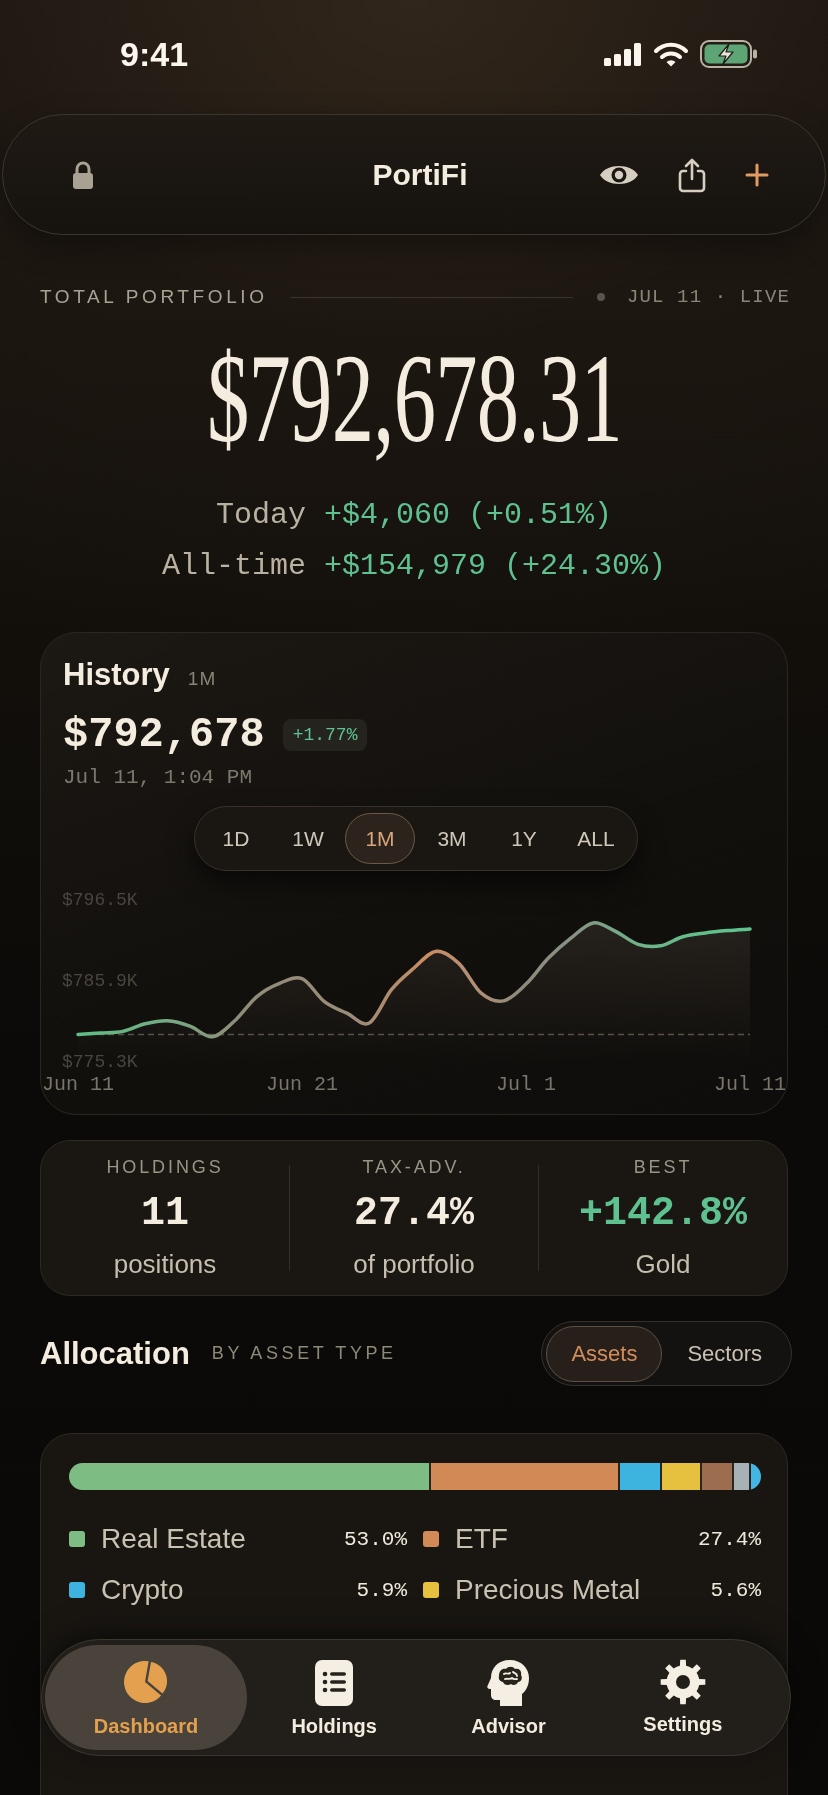 This screenshot has height=1795, width=828. Describe the element at coordinates (729, 54) in the screenshot. I see `battery-icon` at that location.